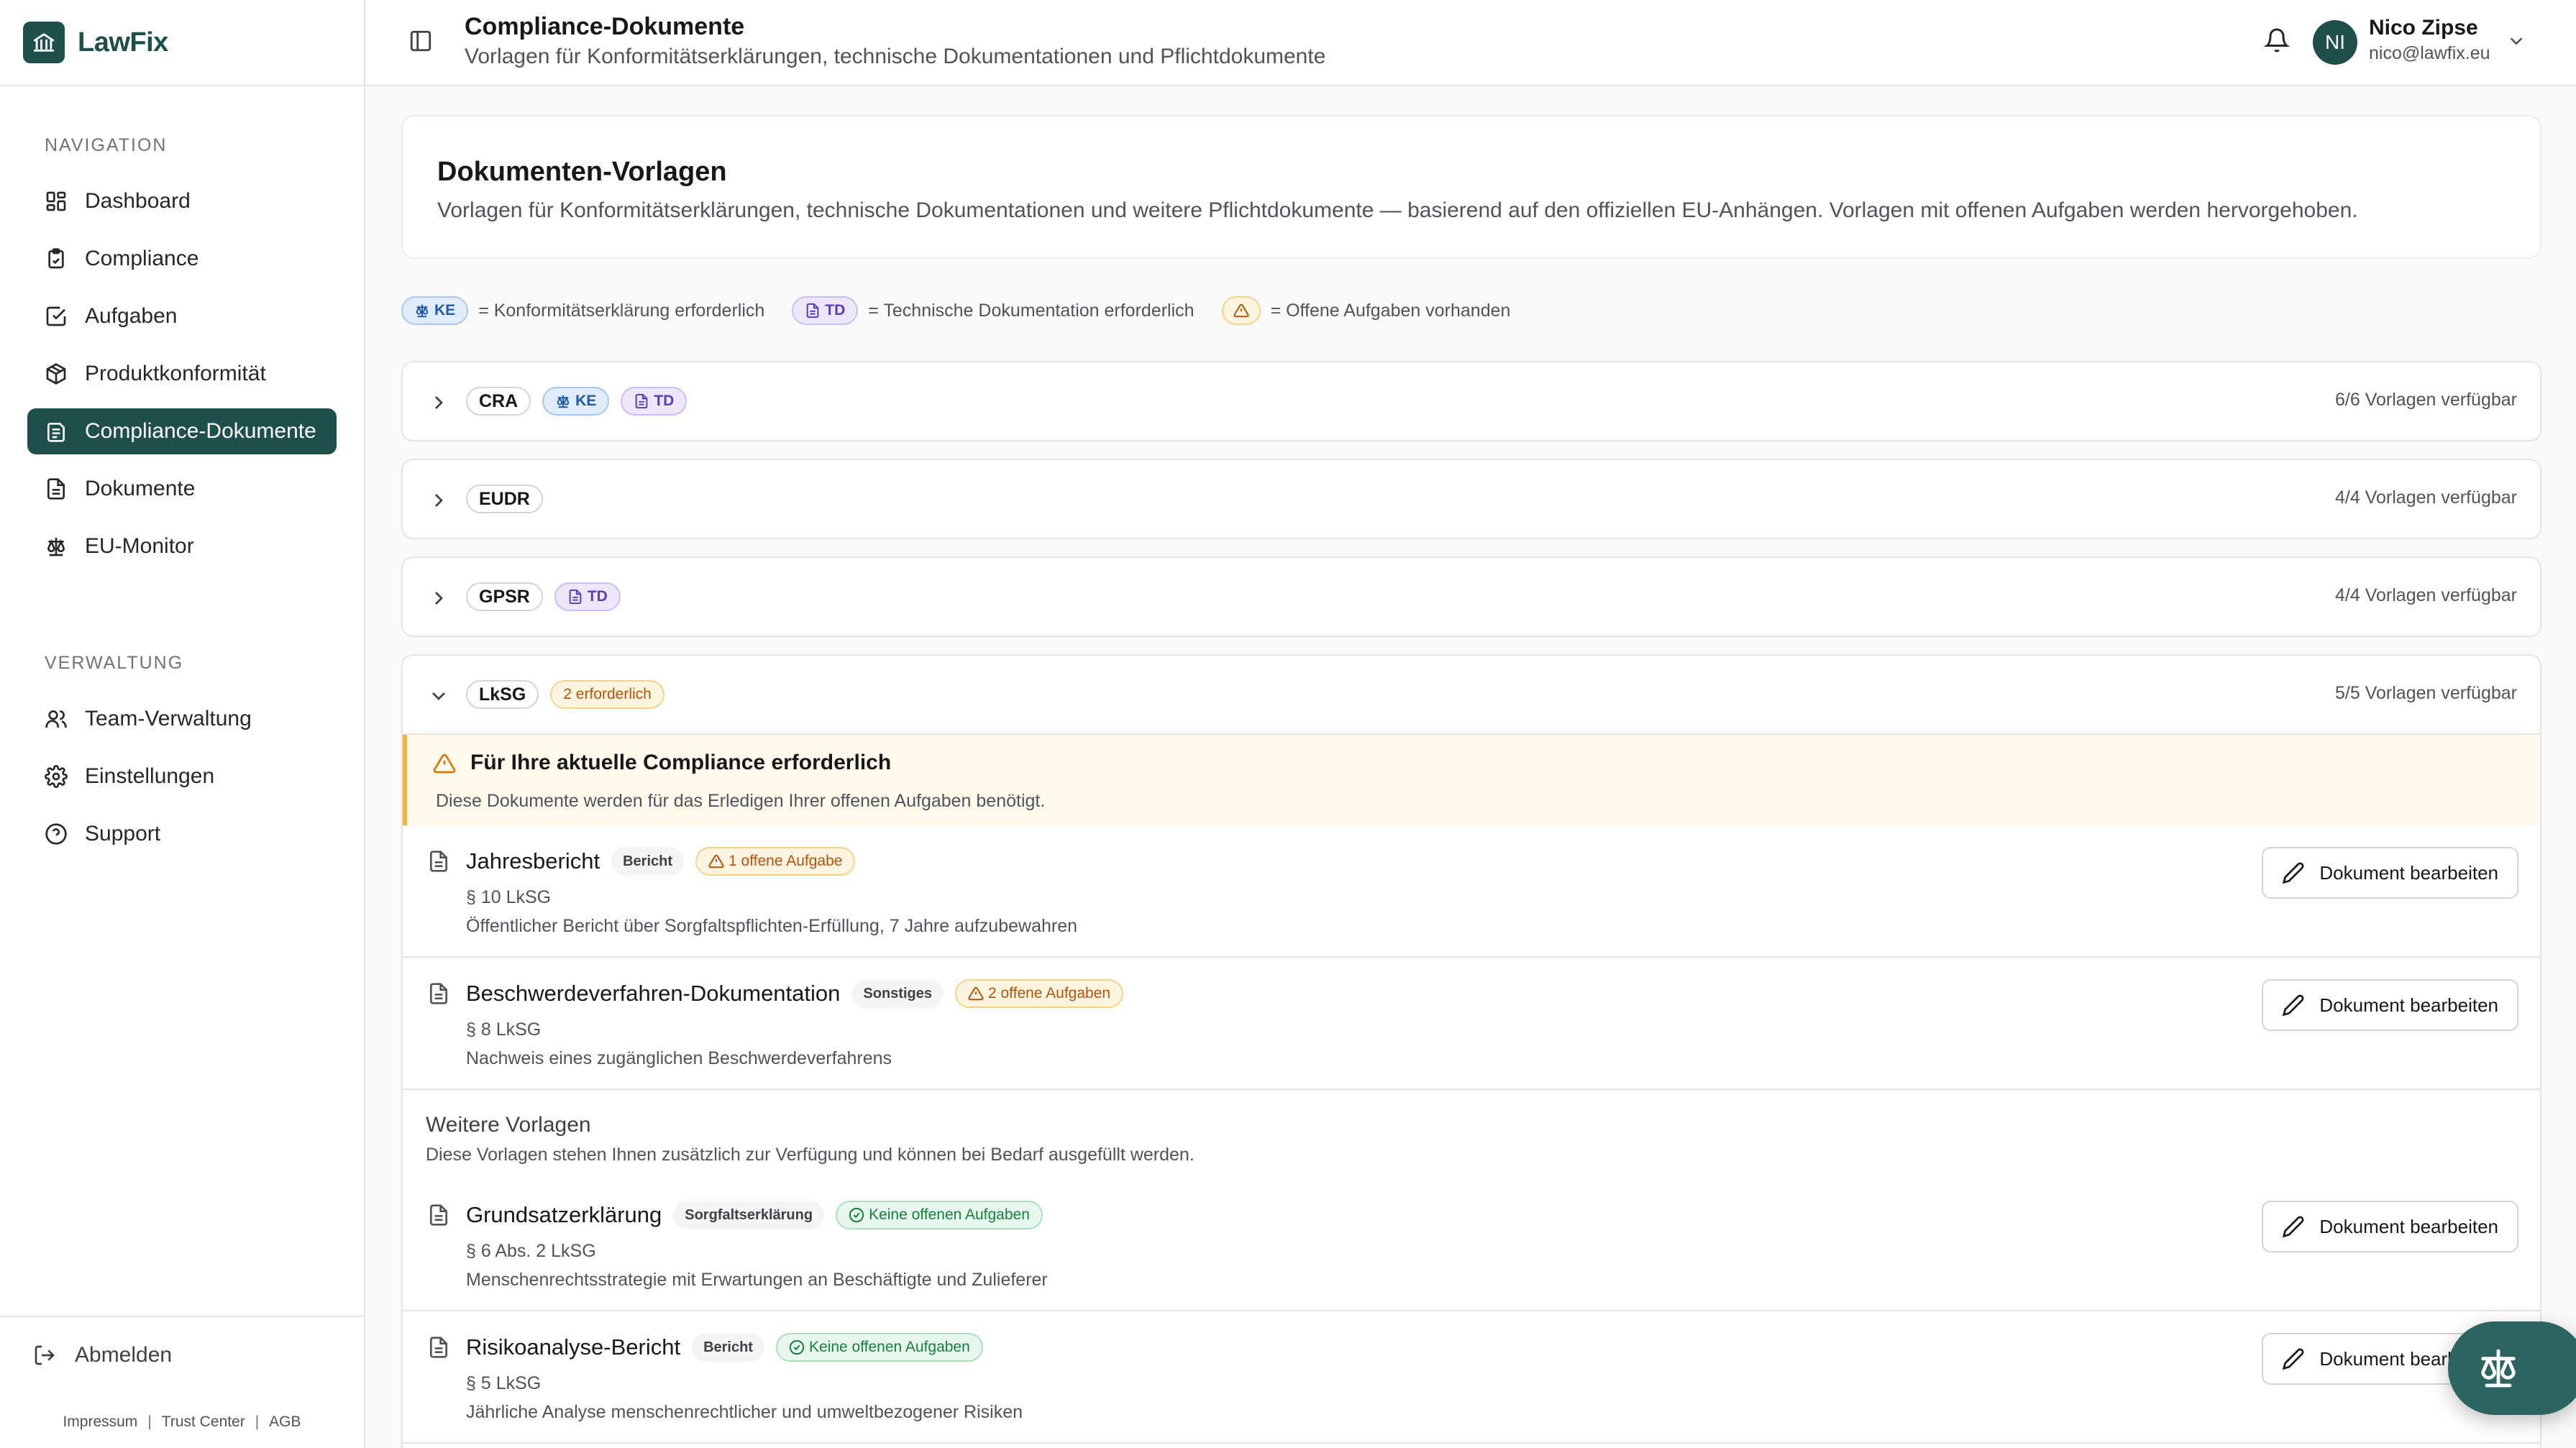  I want to click on group-gpsr: GPSR TD 4/4 Vorlagen verfügbar, so click(1471, 596).